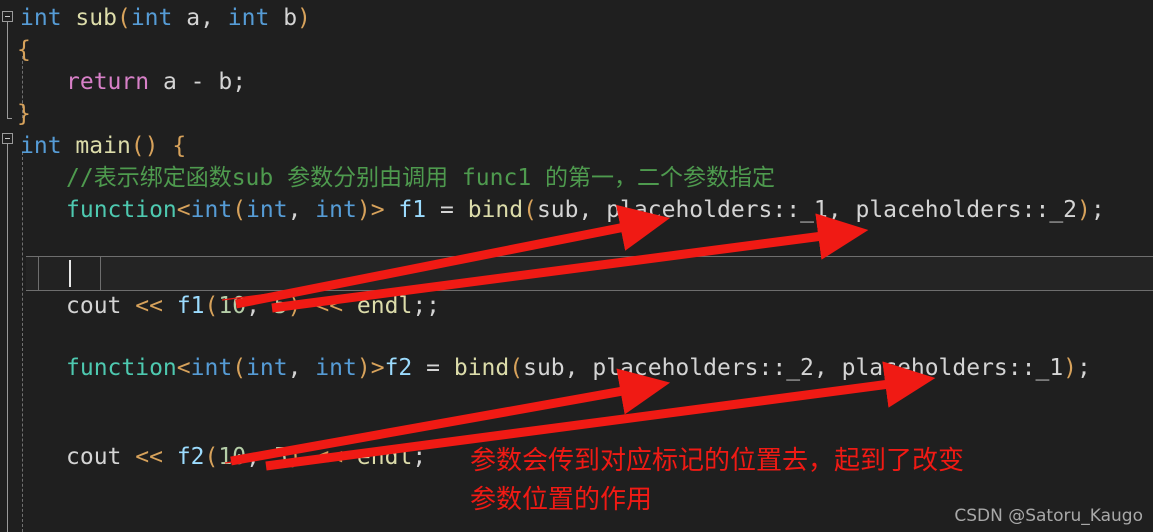  What do you see at coordinates (121, 210) in the screenshot?
I see `token-function-template-1: function` at bounding box center [121, 210].